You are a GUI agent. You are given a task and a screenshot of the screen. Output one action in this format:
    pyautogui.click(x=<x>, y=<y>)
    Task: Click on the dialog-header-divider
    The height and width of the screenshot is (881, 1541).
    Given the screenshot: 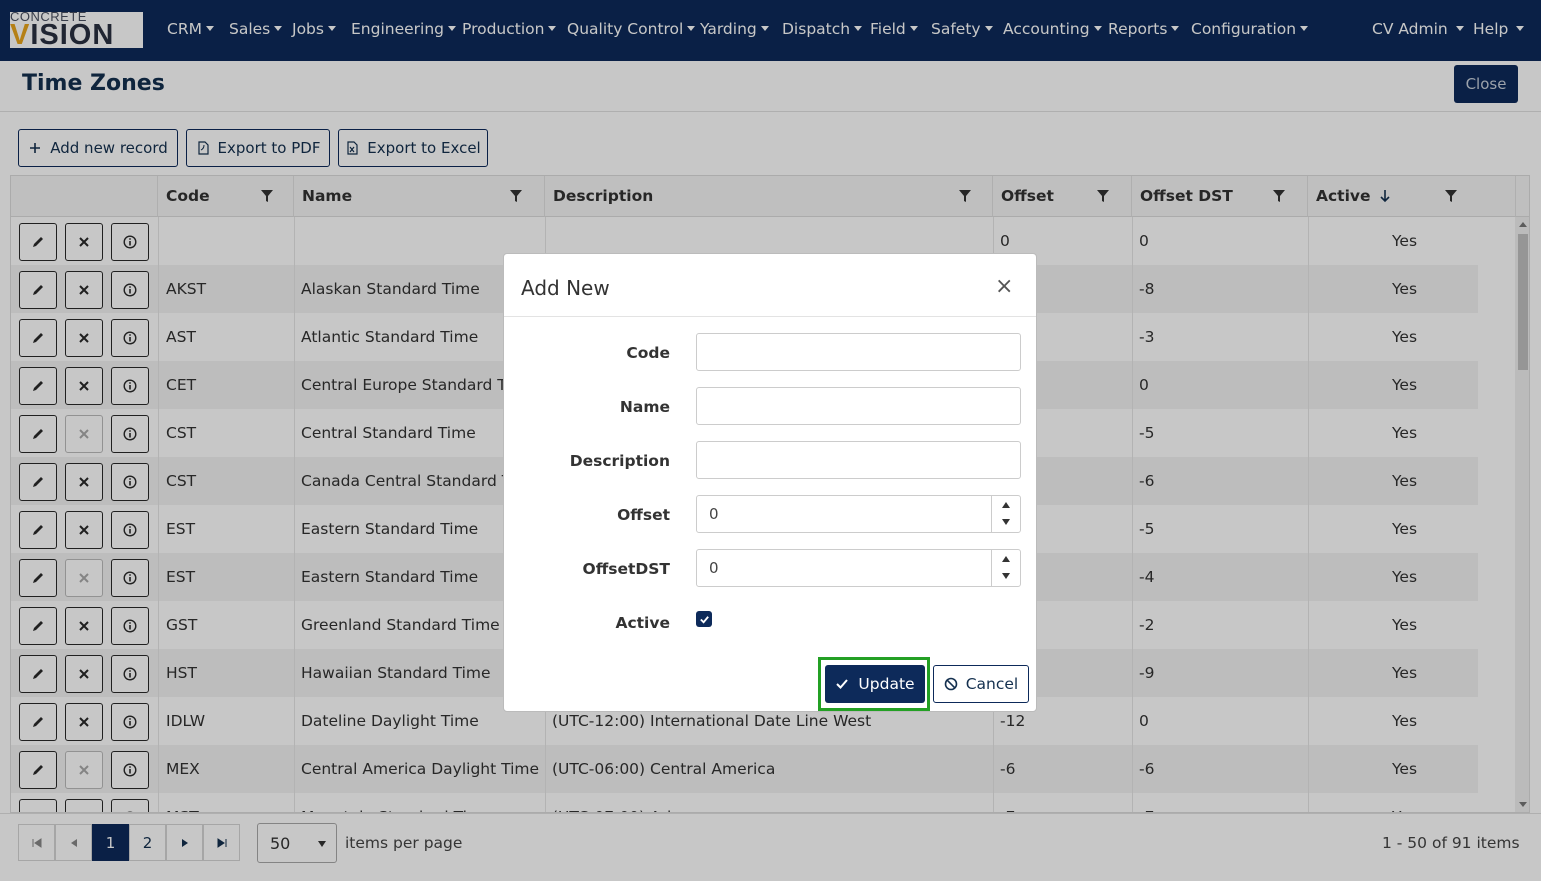 What is the action you would take?
    pyautogui.click(x=770, y=316)
    